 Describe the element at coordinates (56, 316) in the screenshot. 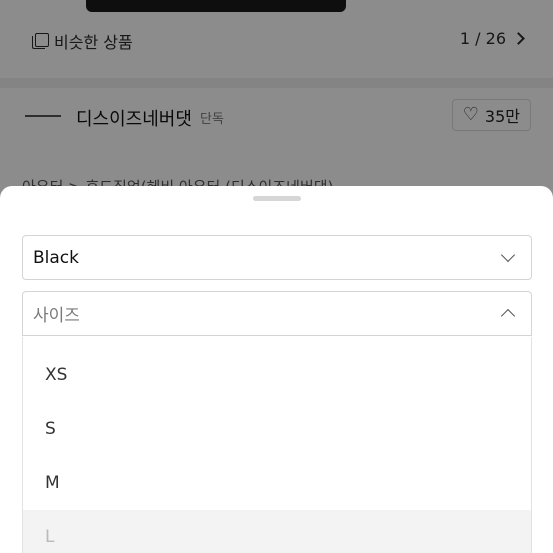

I see `size-select-placeholder: 사이즈` at that location.